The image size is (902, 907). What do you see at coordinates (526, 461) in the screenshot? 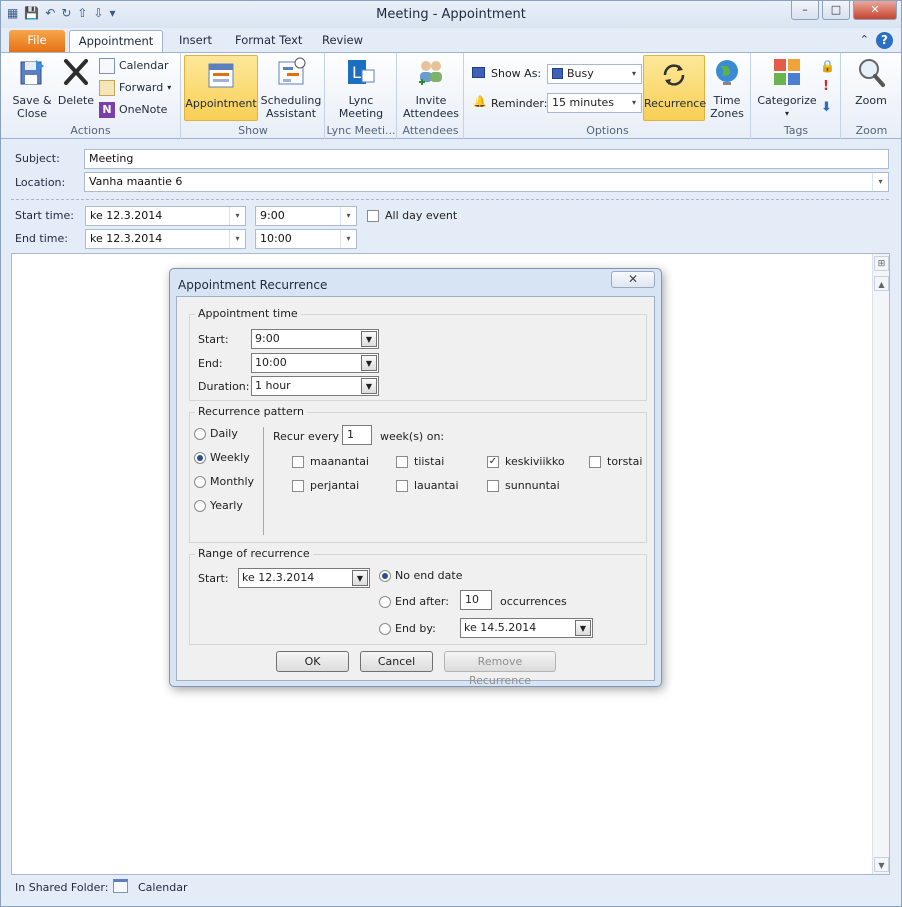
I see `day-checkbox-wed: ✓ keskiviikko` at bounding box center [526, 461].